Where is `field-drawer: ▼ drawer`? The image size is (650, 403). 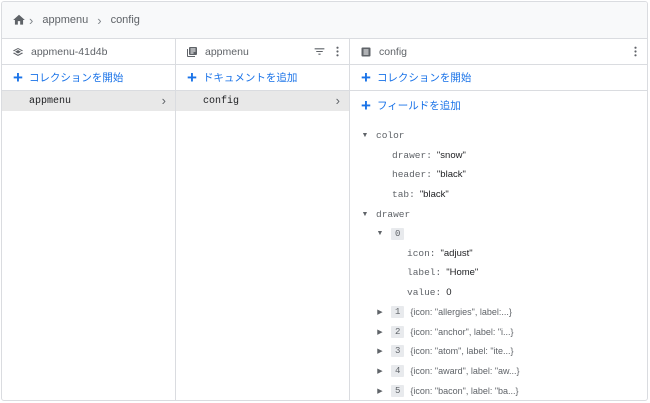
field-drawer: ▼ drawer is located at coordinates (498, 214).